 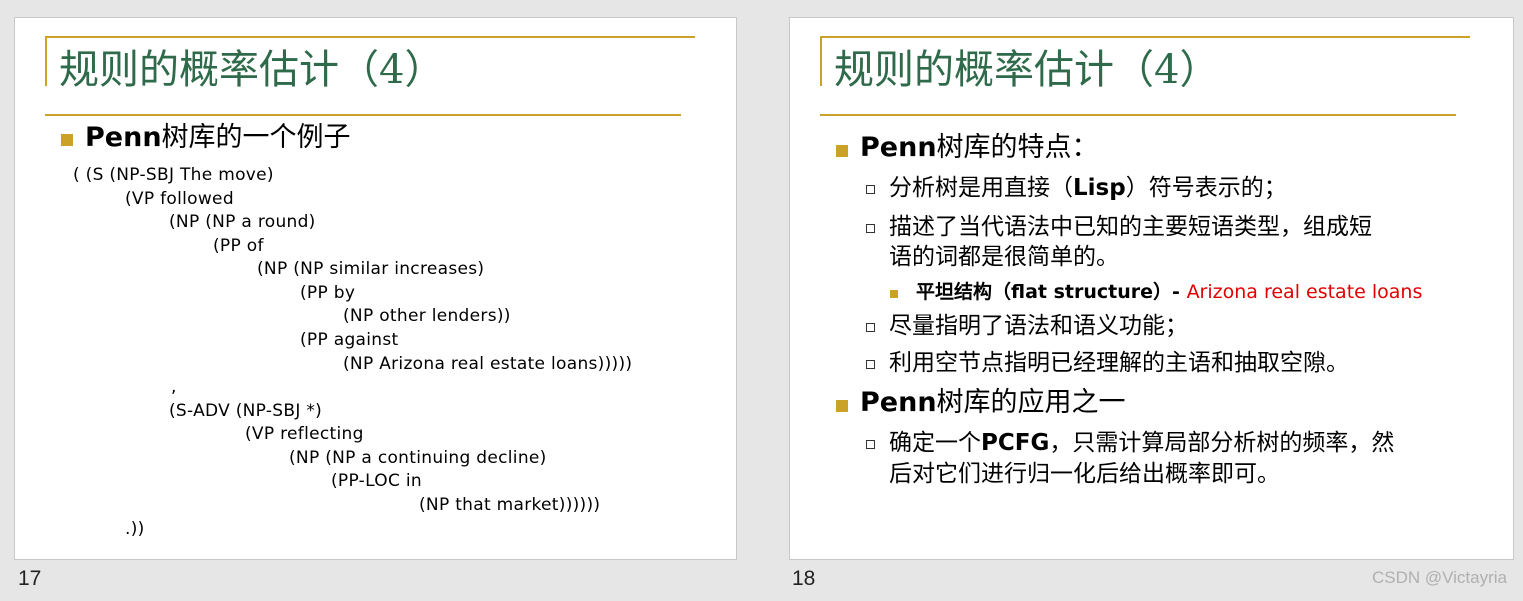 I want to click on sub-bullet-phrase-types: 描述了当代语法中已知的主要短语类型，组成短, so click(x=1130, y=227).